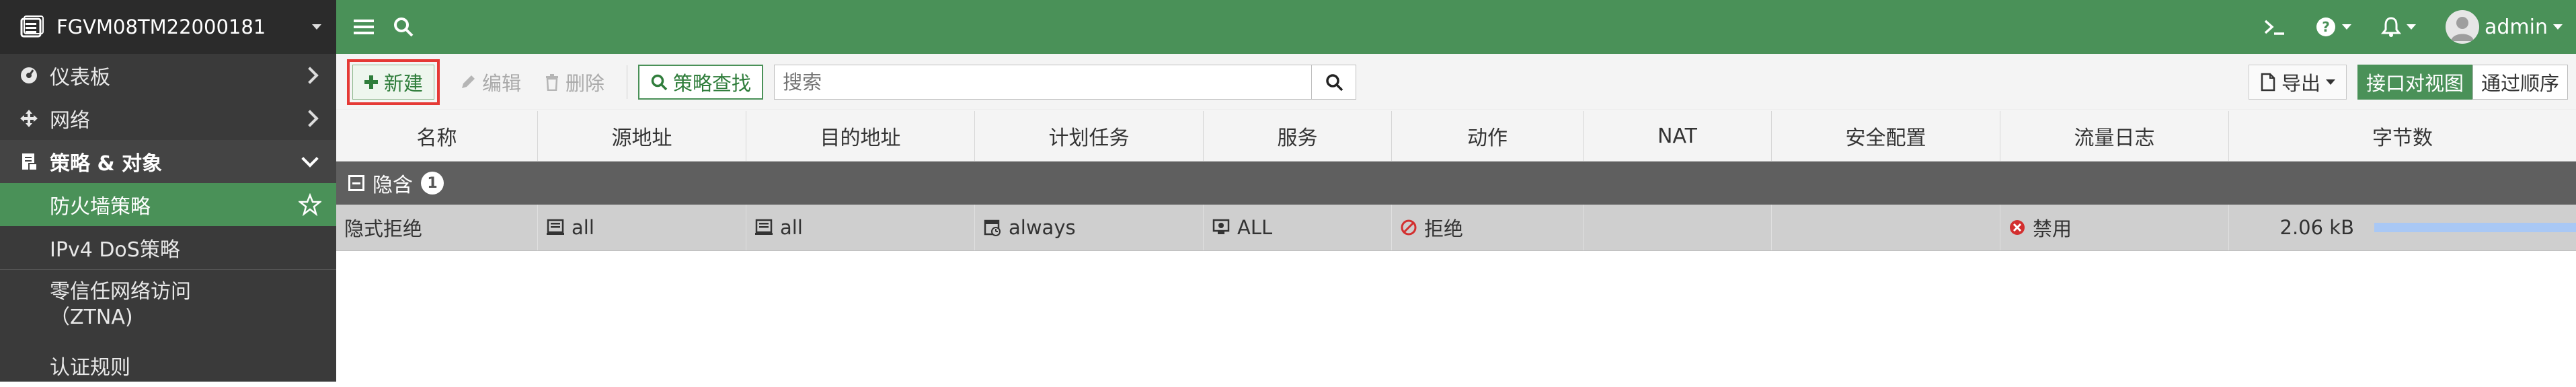  What do you see at coordinates (585, 83) in the screenshot?
I see `delete-label: 删除` at bounding box center [585, 83].